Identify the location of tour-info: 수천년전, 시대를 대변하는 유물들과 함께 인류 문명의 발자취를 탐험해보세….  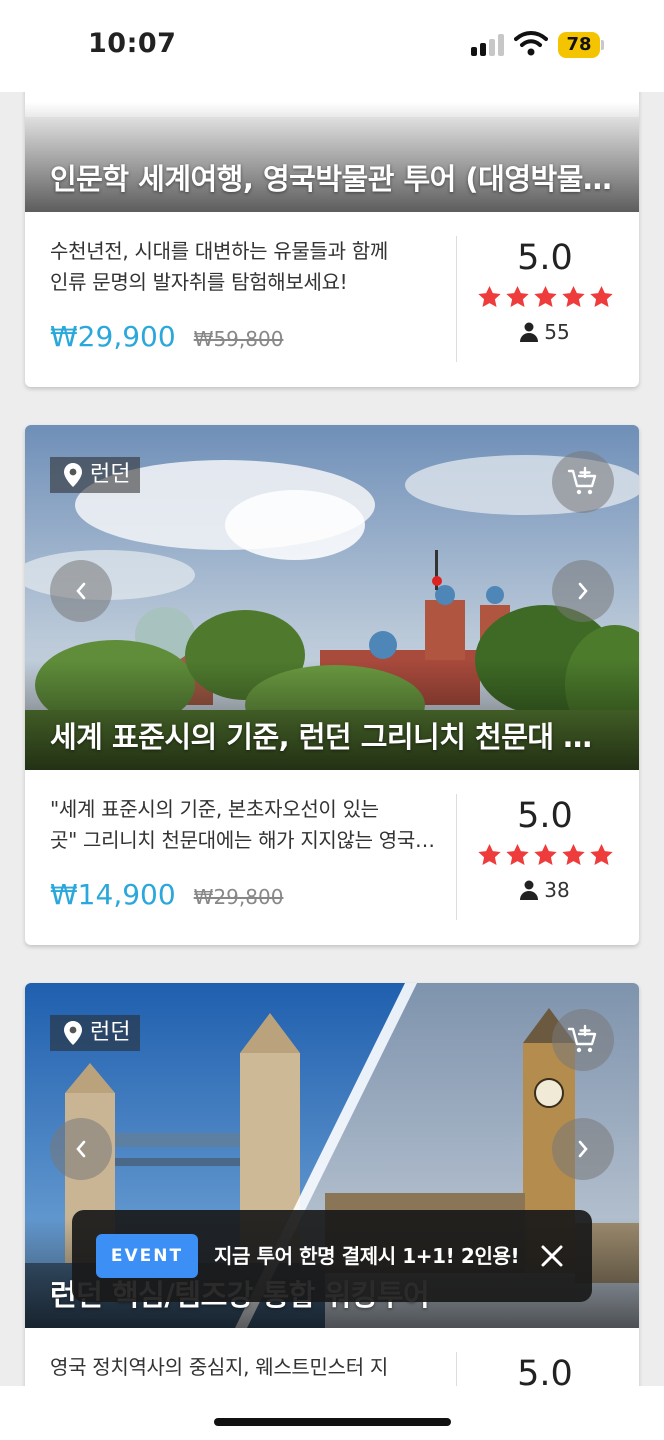
(332, 299).